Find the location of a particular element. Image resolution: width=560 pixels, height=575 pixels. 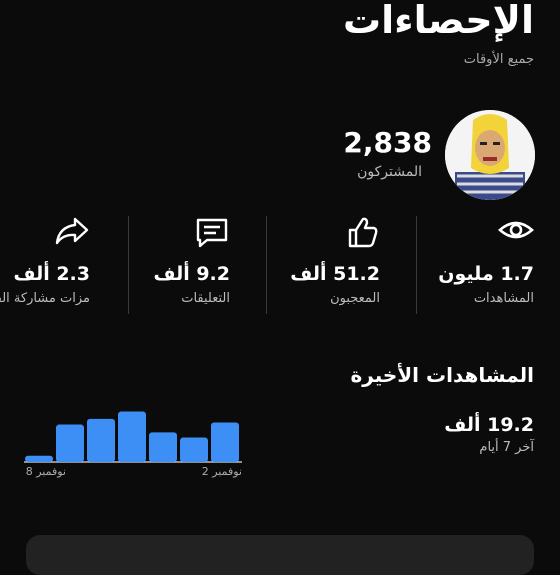

bar-chart-svg: 8 نوفمبر 2 نوفمبر is located at coordinates (133, 444).